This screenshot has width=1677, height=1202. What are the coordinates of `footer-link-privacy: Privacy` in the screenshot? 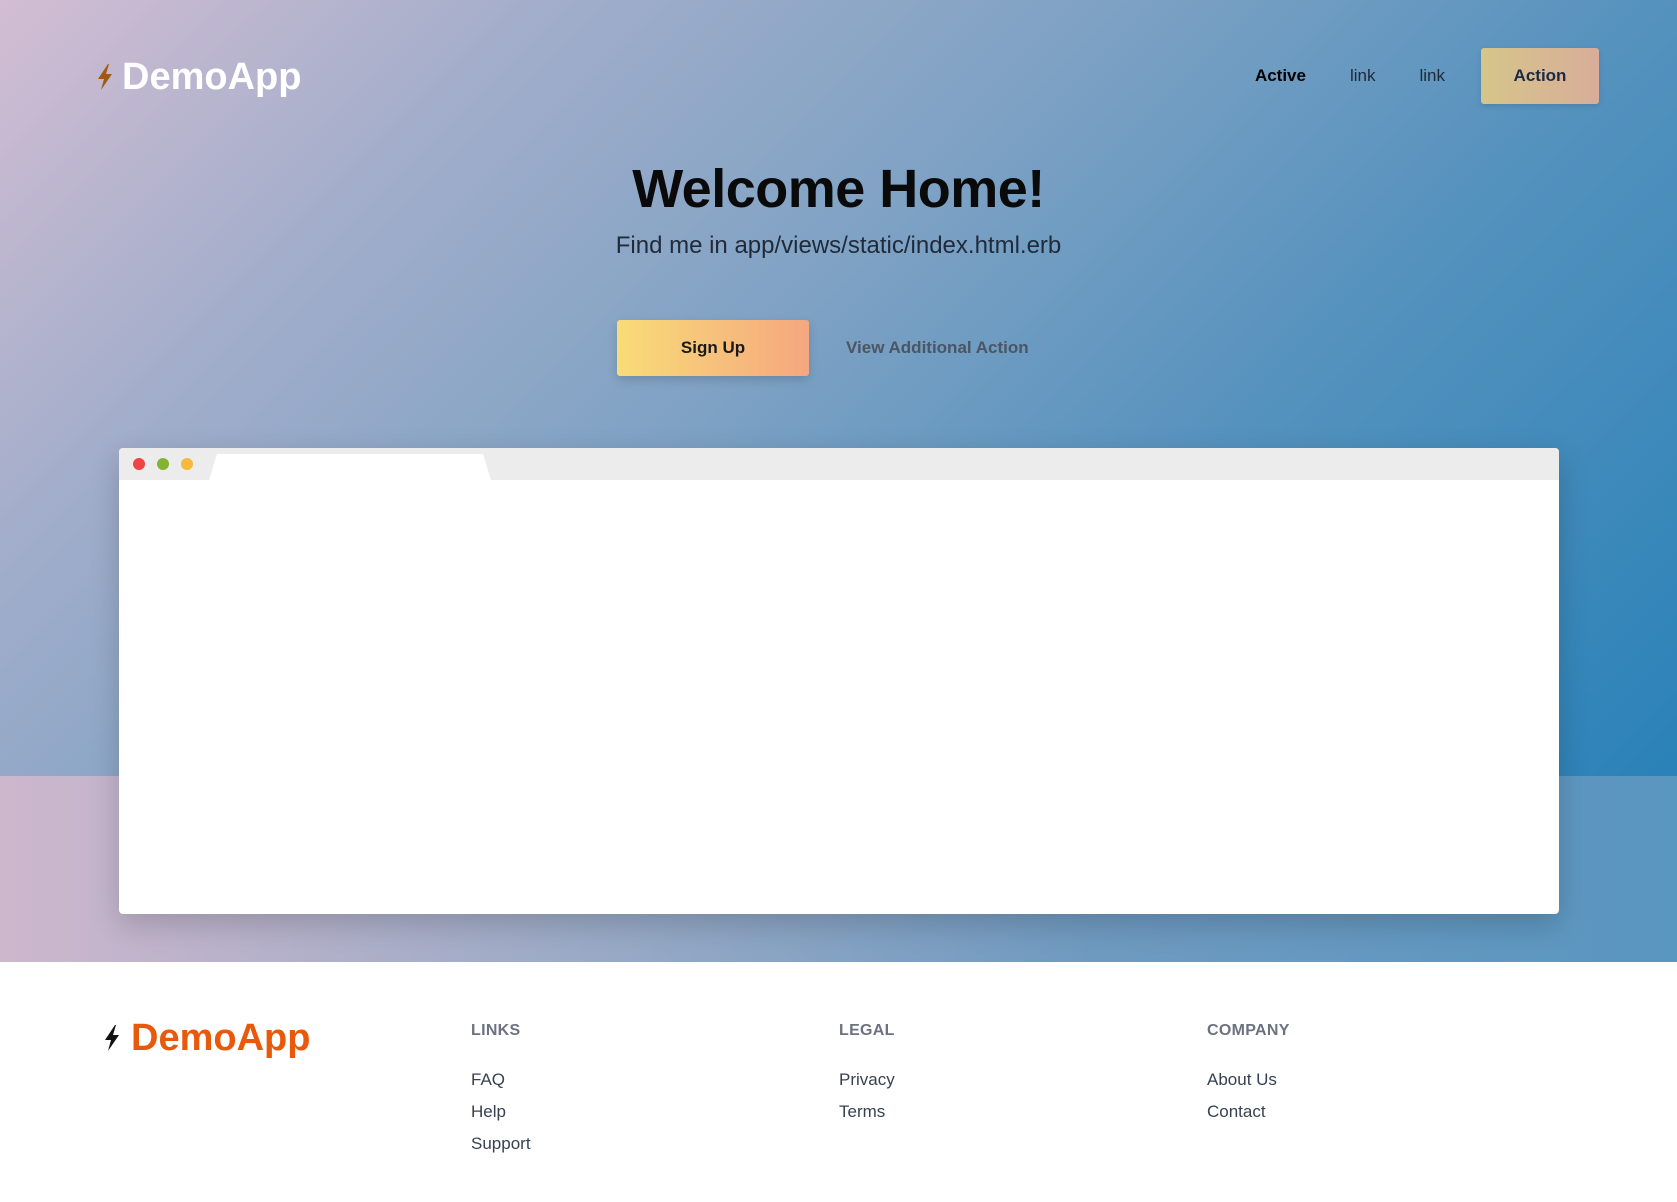 It's located at (867, 1084).